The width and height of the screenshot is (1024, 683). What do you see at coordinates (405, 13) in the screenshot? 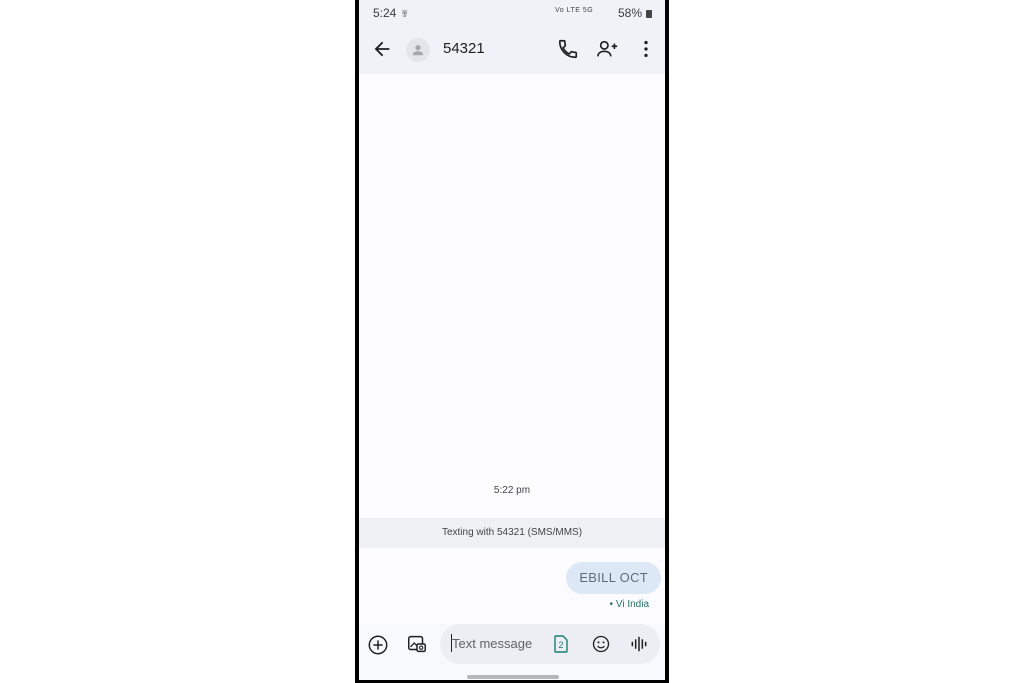
I see `carrier-indicator: कु` at bounding box center [405, 13].